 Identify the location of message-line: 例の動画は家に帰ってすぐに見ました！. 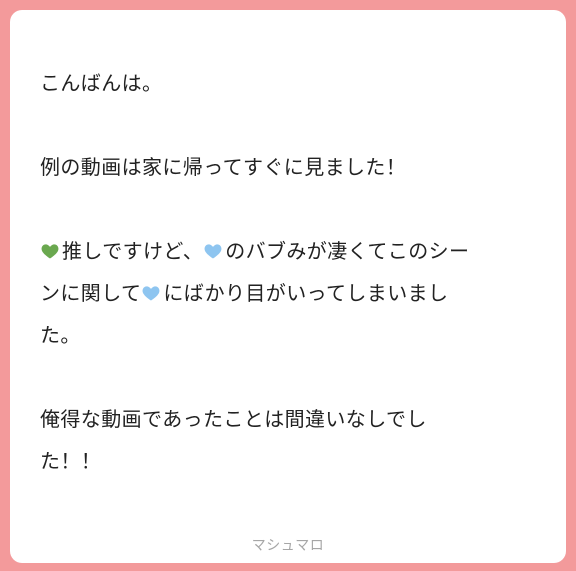
(288, 167).